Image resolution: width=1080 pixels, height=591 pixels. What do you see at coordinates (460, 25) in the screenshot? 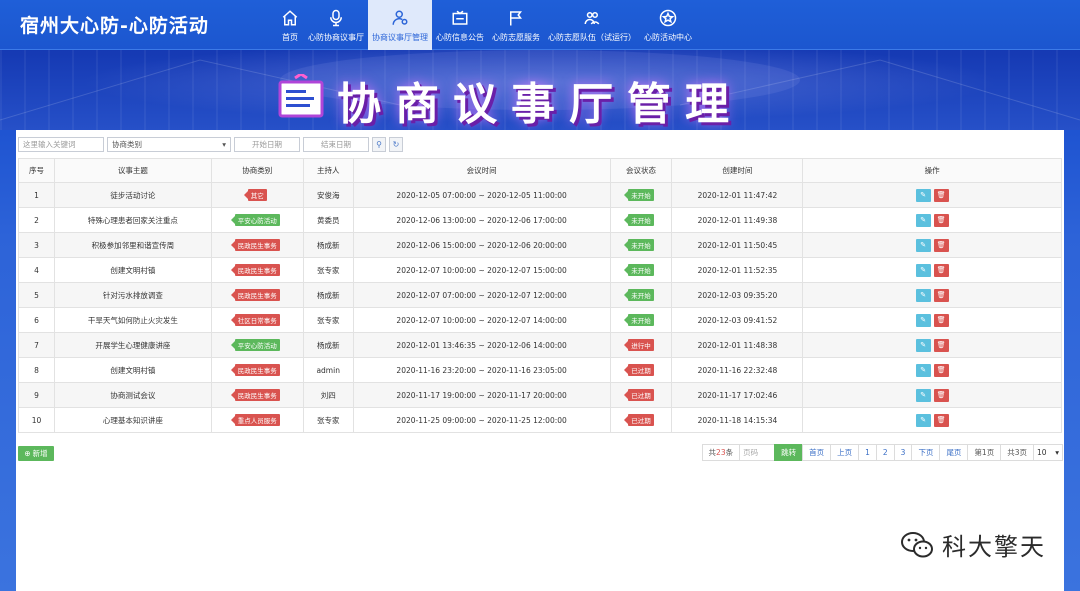
I see `nav-item-notice: 心防信息公告` at bounding box center [460, 25].